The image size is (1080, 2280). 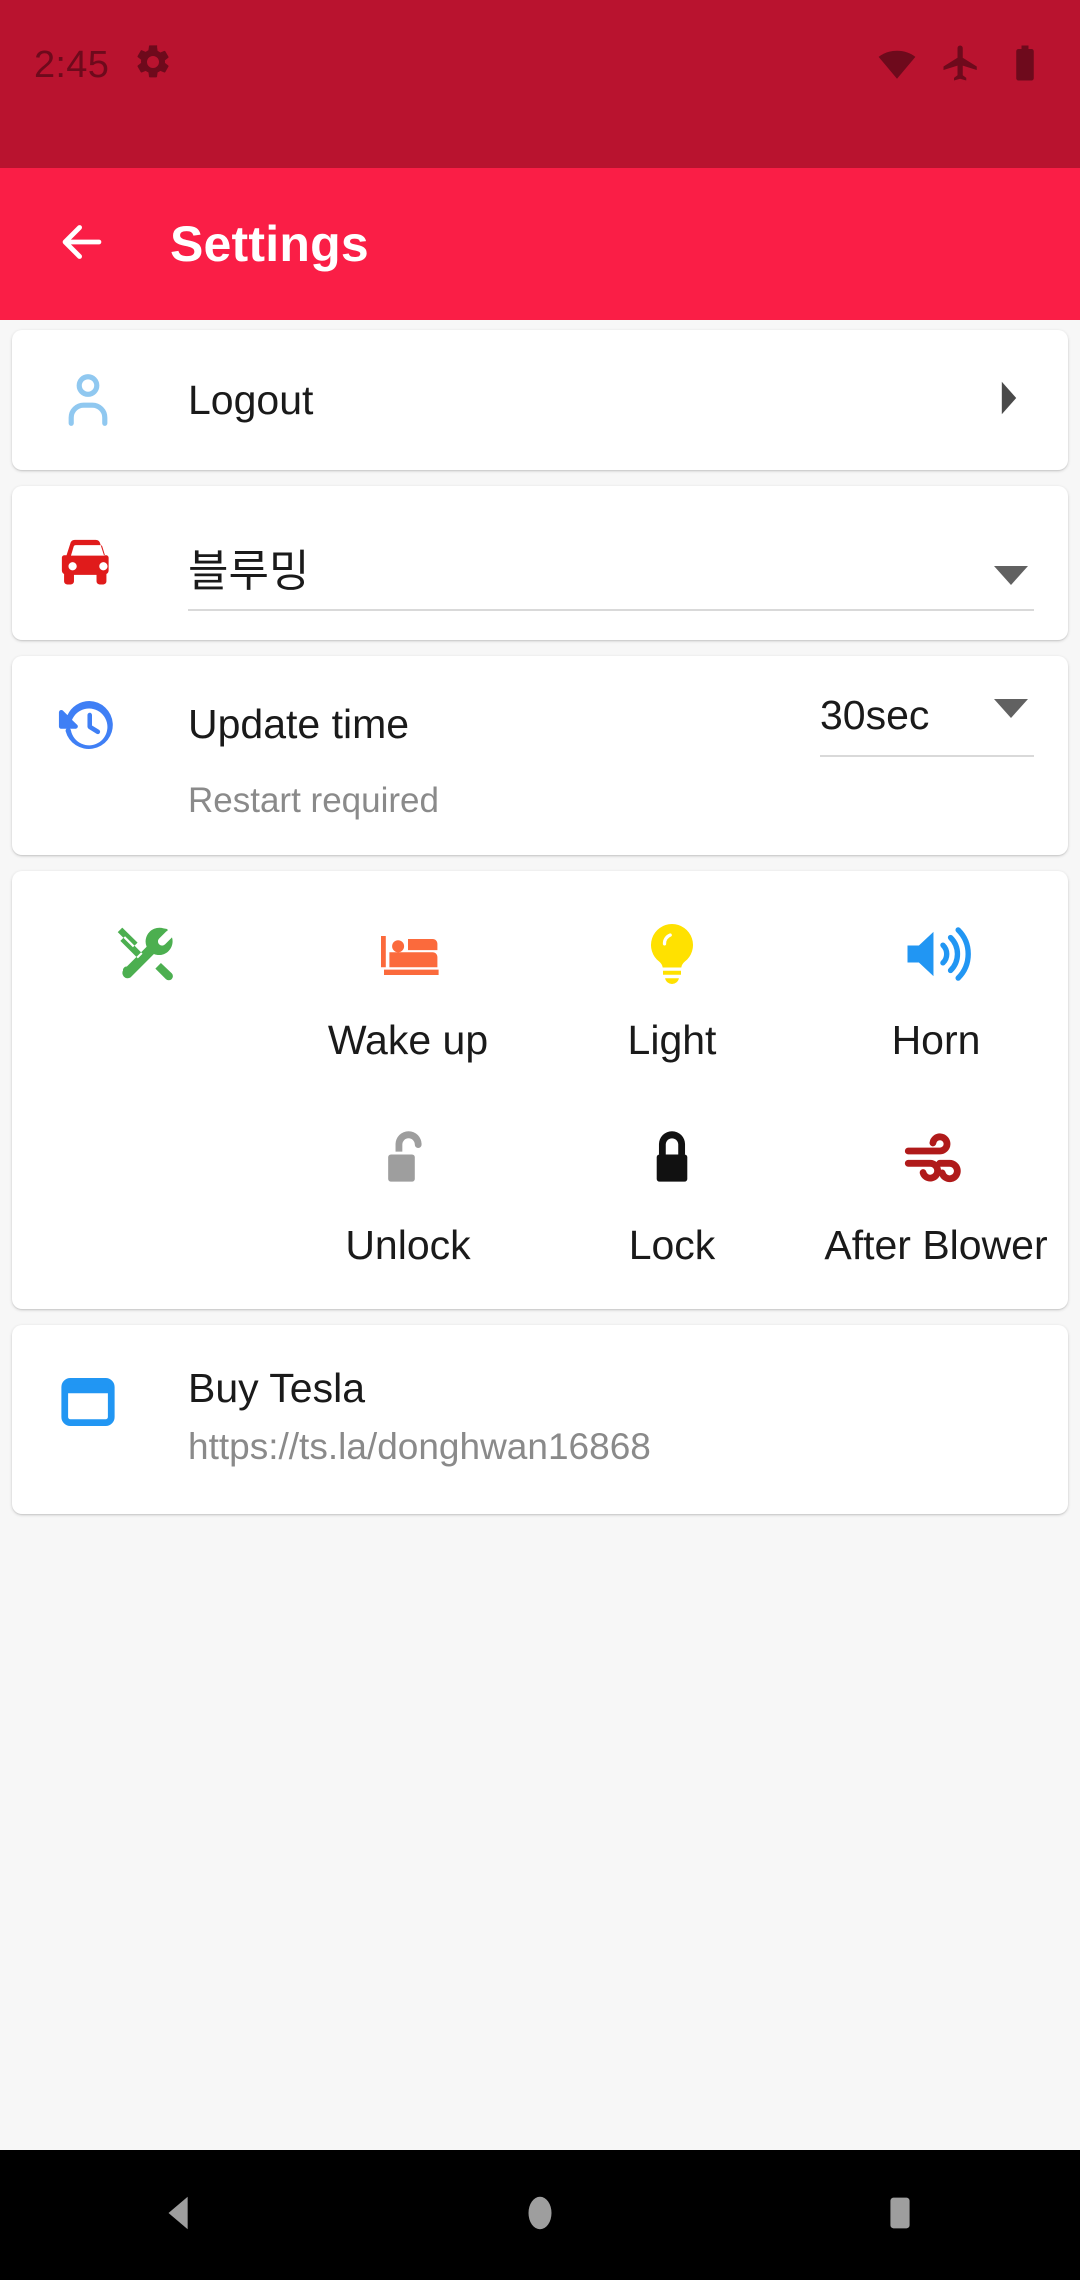 What do you see at coordinates (408, 1245) in the screenshot?
I see `action-unlock-label: Unlock` at bounding box center [408, 1245].